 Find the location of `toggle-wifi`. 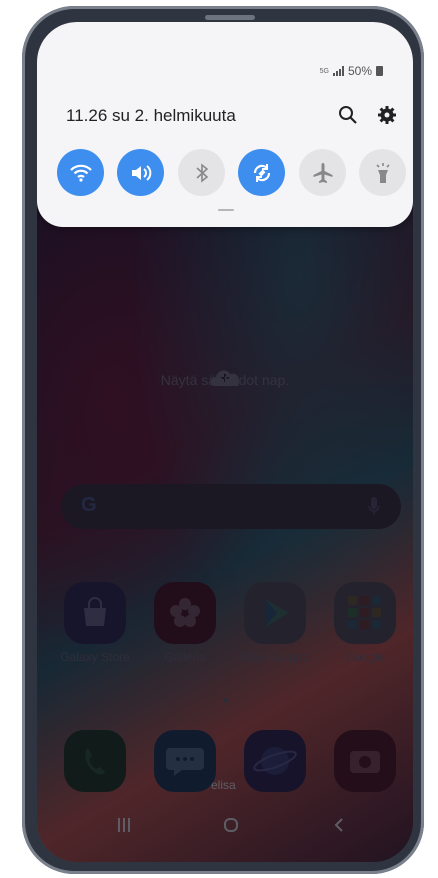

toggle-wifi is located at coordinates (80, 172).